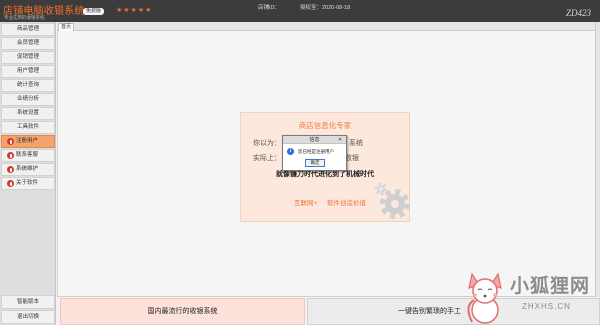 Image resolution: width=600 pixels, height=325 pixels. Describe the element at coordinates (597, 159) in the screenshot. I see `scrollbar` at that location.